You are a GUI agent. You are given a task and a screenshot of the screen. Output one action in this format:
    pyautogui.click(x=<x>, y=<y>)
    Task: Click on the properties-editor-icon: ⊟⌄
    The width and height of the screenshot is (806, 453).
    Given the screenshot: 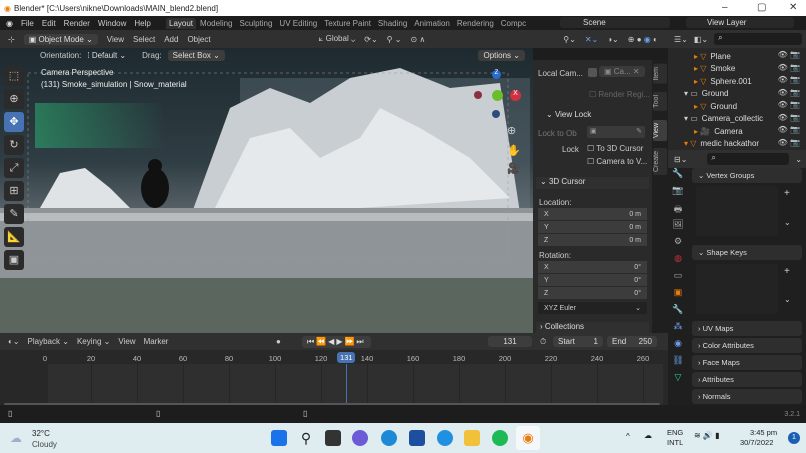 What is the action you would take?
    pyautogui.click(x=680, y=159)
    